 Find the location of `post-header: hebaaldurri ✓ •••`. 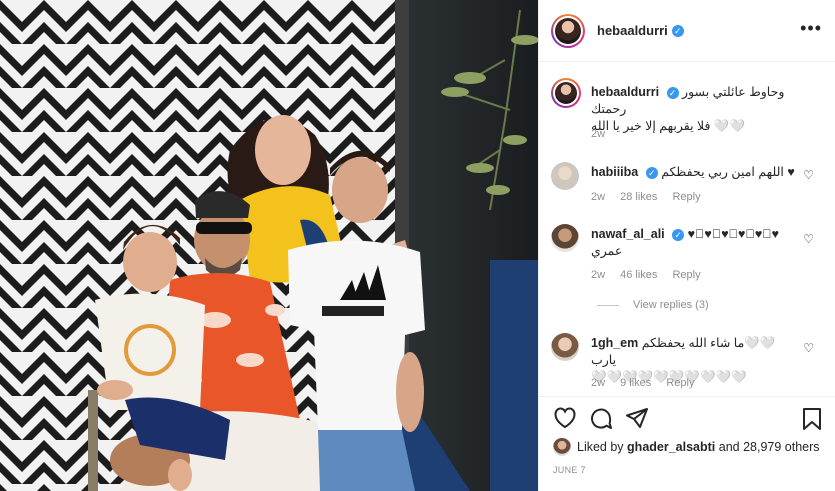

post-header: hebaaldurri ✓ ••• is located at coordinates (687, 31).